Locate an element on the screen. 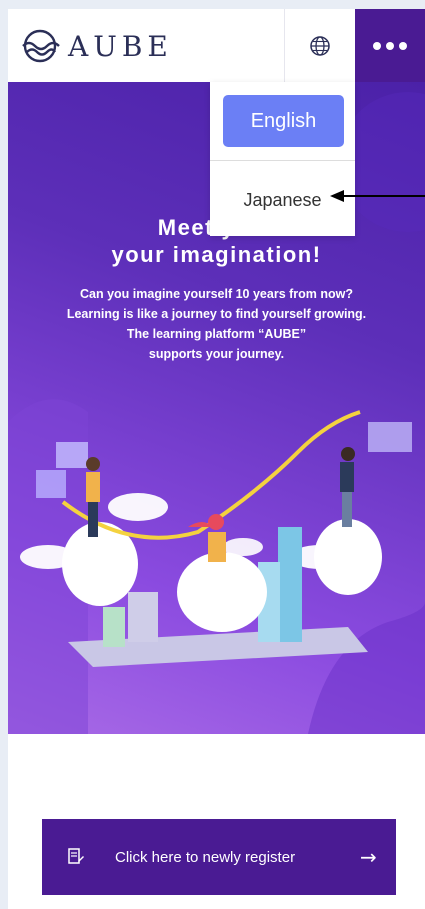 The image size is (425, 909). language-dropdown: English Japanese is located at coordinates (282, 159).